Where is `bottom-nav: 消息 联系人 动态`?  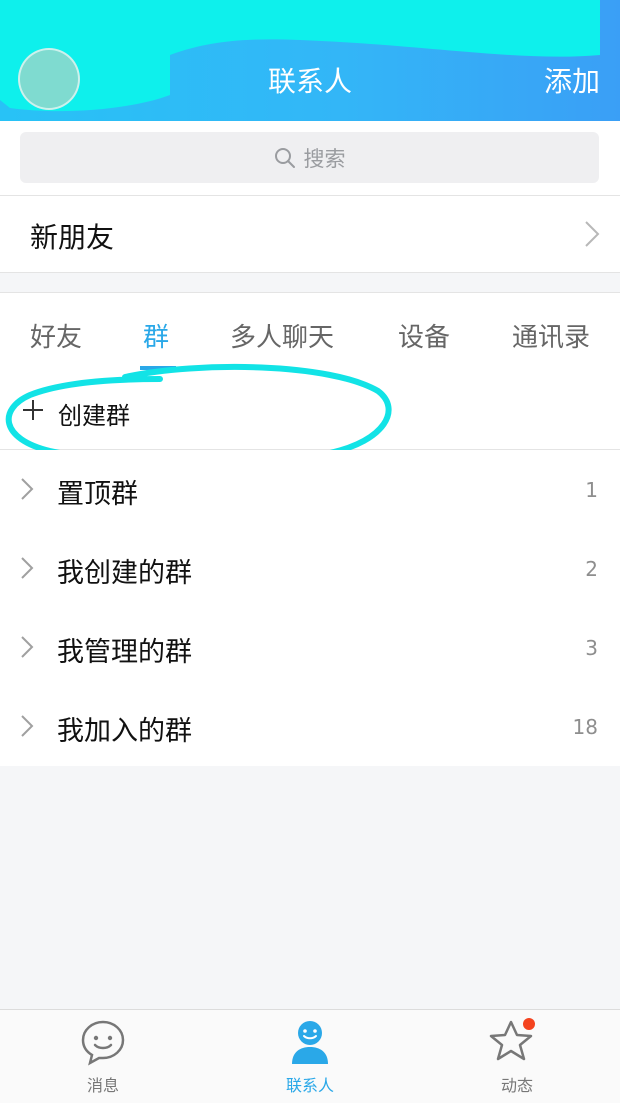
bottom-nav: 消息 联系人 动态 is located at coordinates (310, 1056).